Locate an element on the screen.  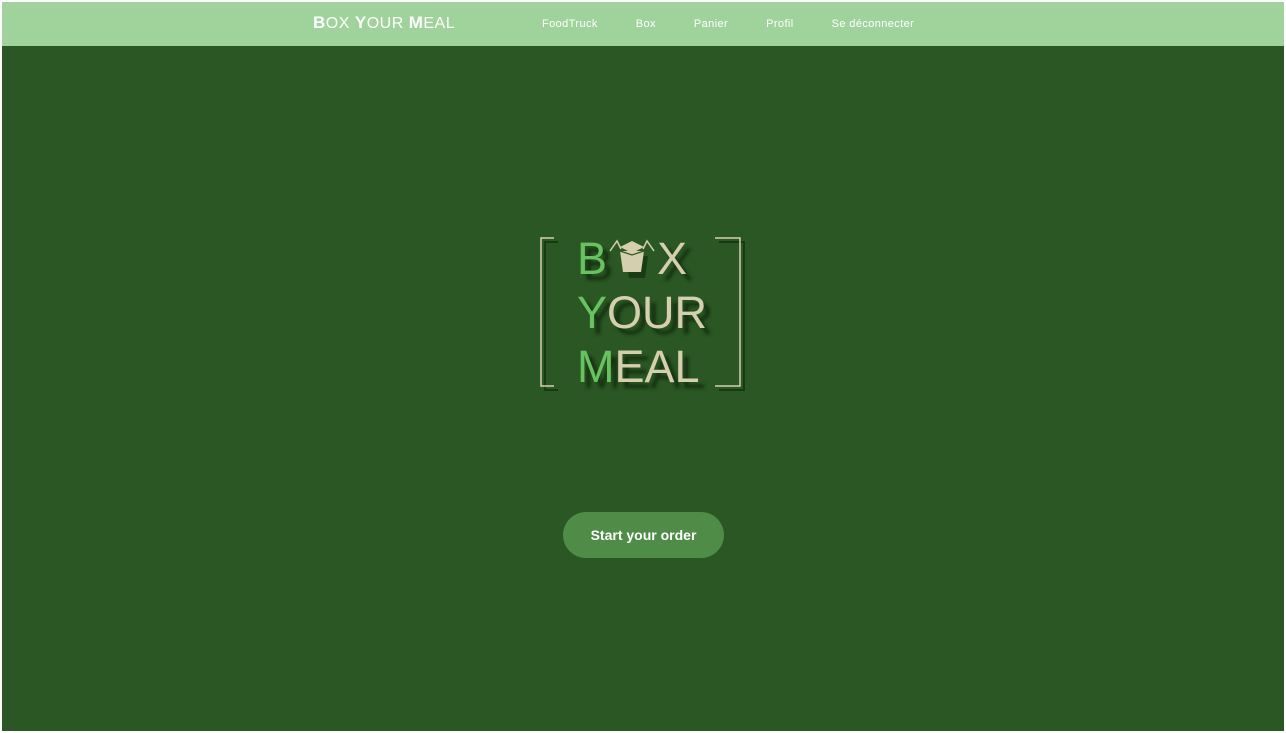
logo-line-meal: MEAL is located at coordinates (638, 366).